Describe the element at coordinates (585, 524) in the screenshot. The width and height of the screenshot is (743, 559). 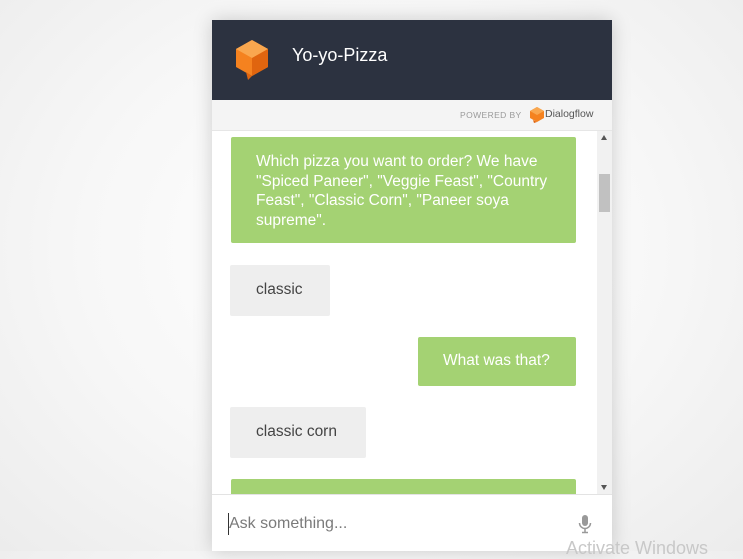
I see `microphone-icon` at that location.